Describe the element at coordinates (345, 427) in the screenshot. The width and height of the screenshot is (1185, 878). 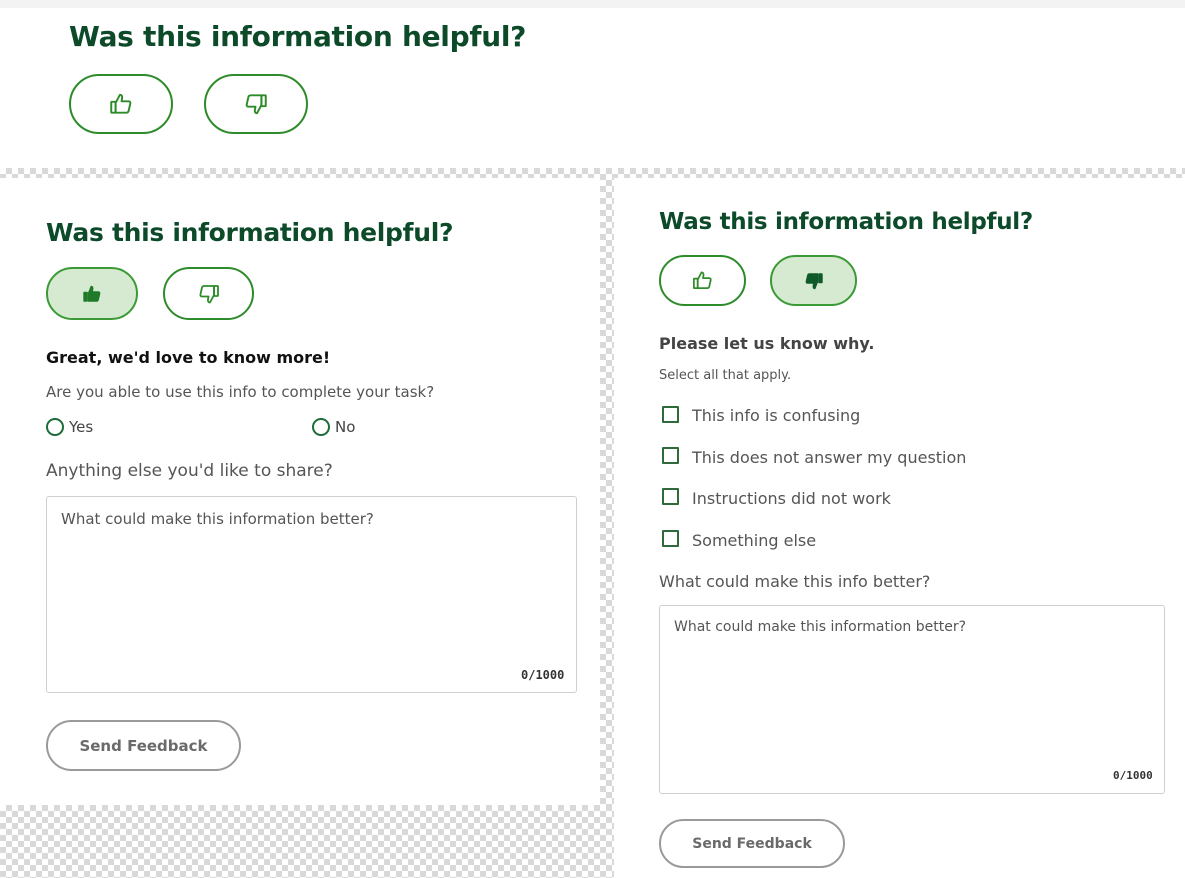
I see `radio-no-label: No` at that location.